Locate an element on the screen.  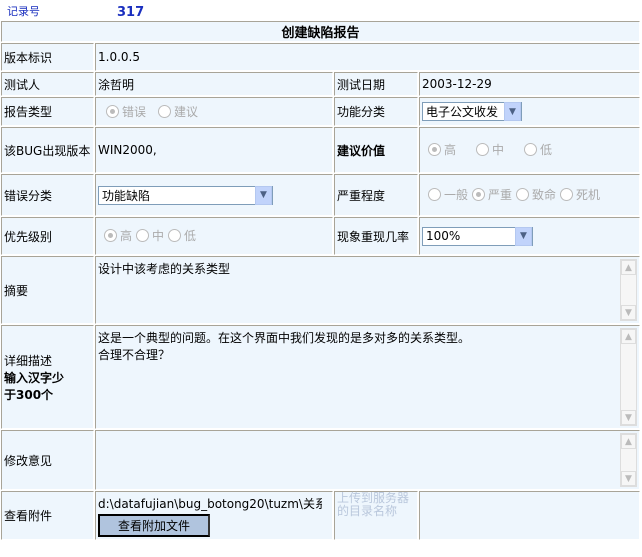
report-type-radio-error: 错误 is located at coordinates (126, 111).